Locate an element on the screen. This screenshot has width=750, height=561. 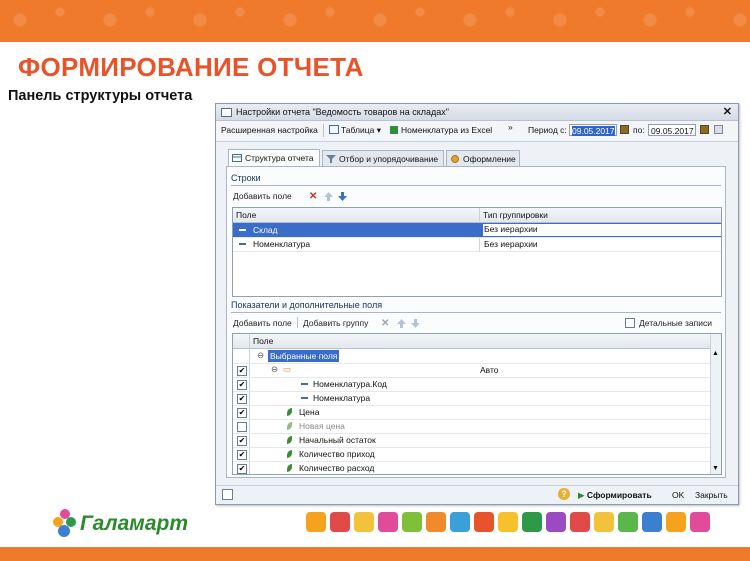
period-from-label: Период с: is located at coordinates (547, 130).